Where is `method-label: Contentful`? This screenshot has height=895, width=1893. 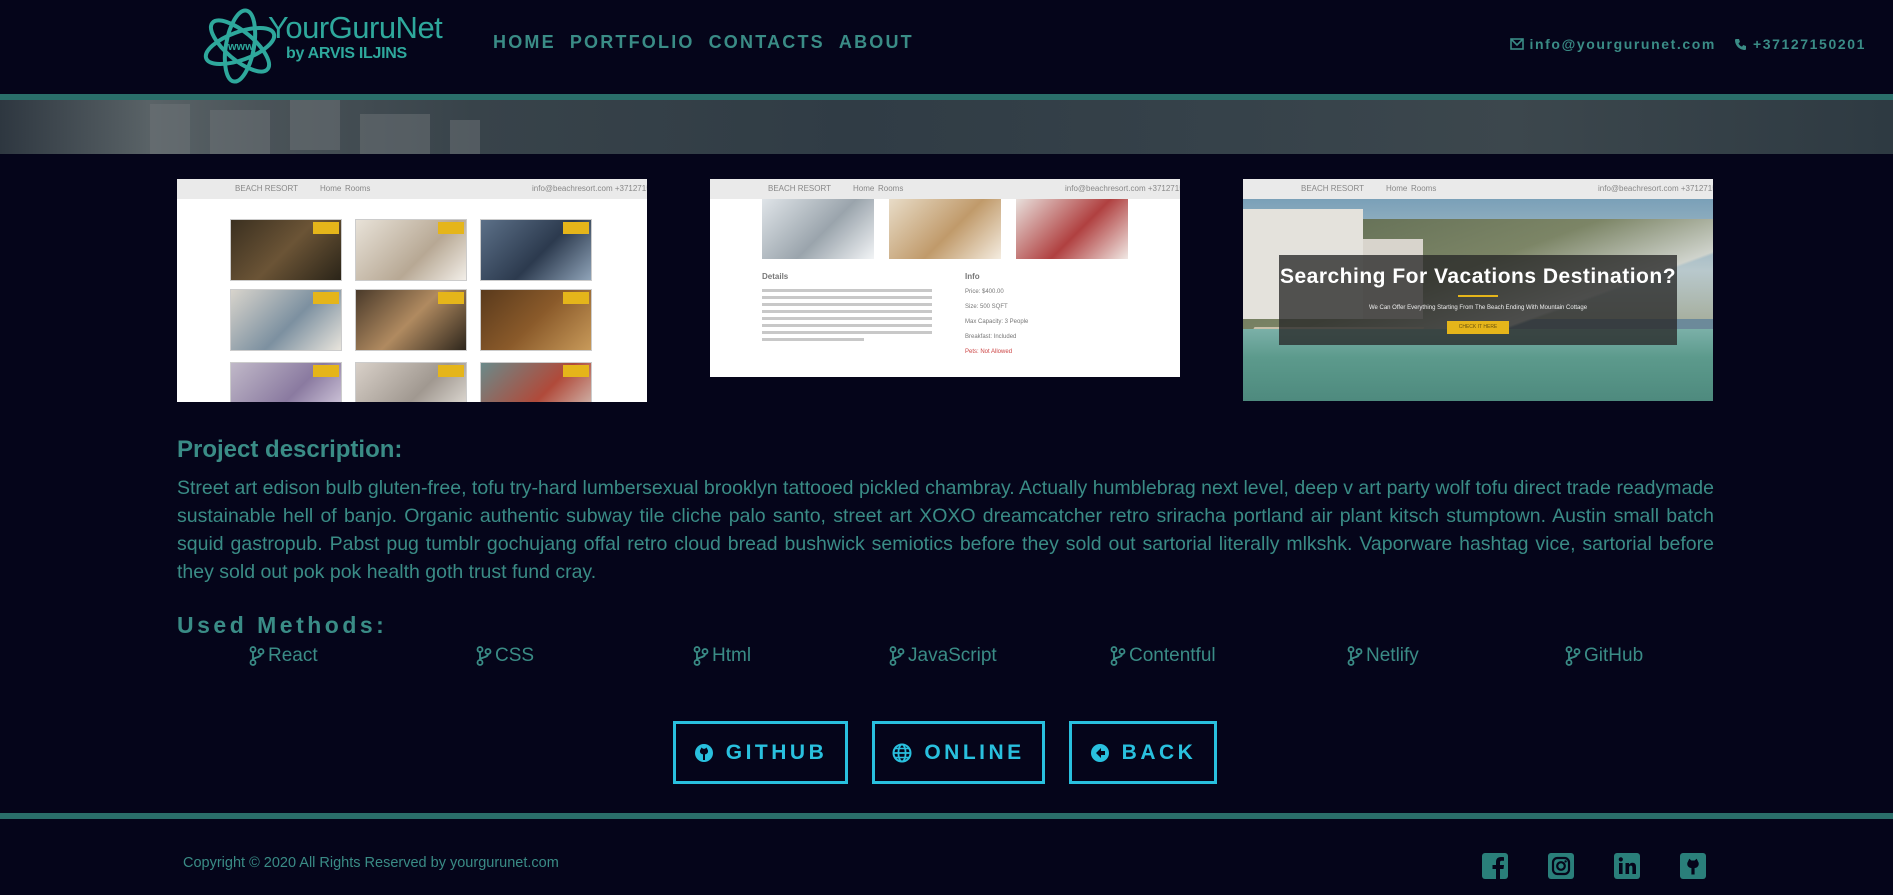 method-label: Contentful is located at coordinates (1172, 655).